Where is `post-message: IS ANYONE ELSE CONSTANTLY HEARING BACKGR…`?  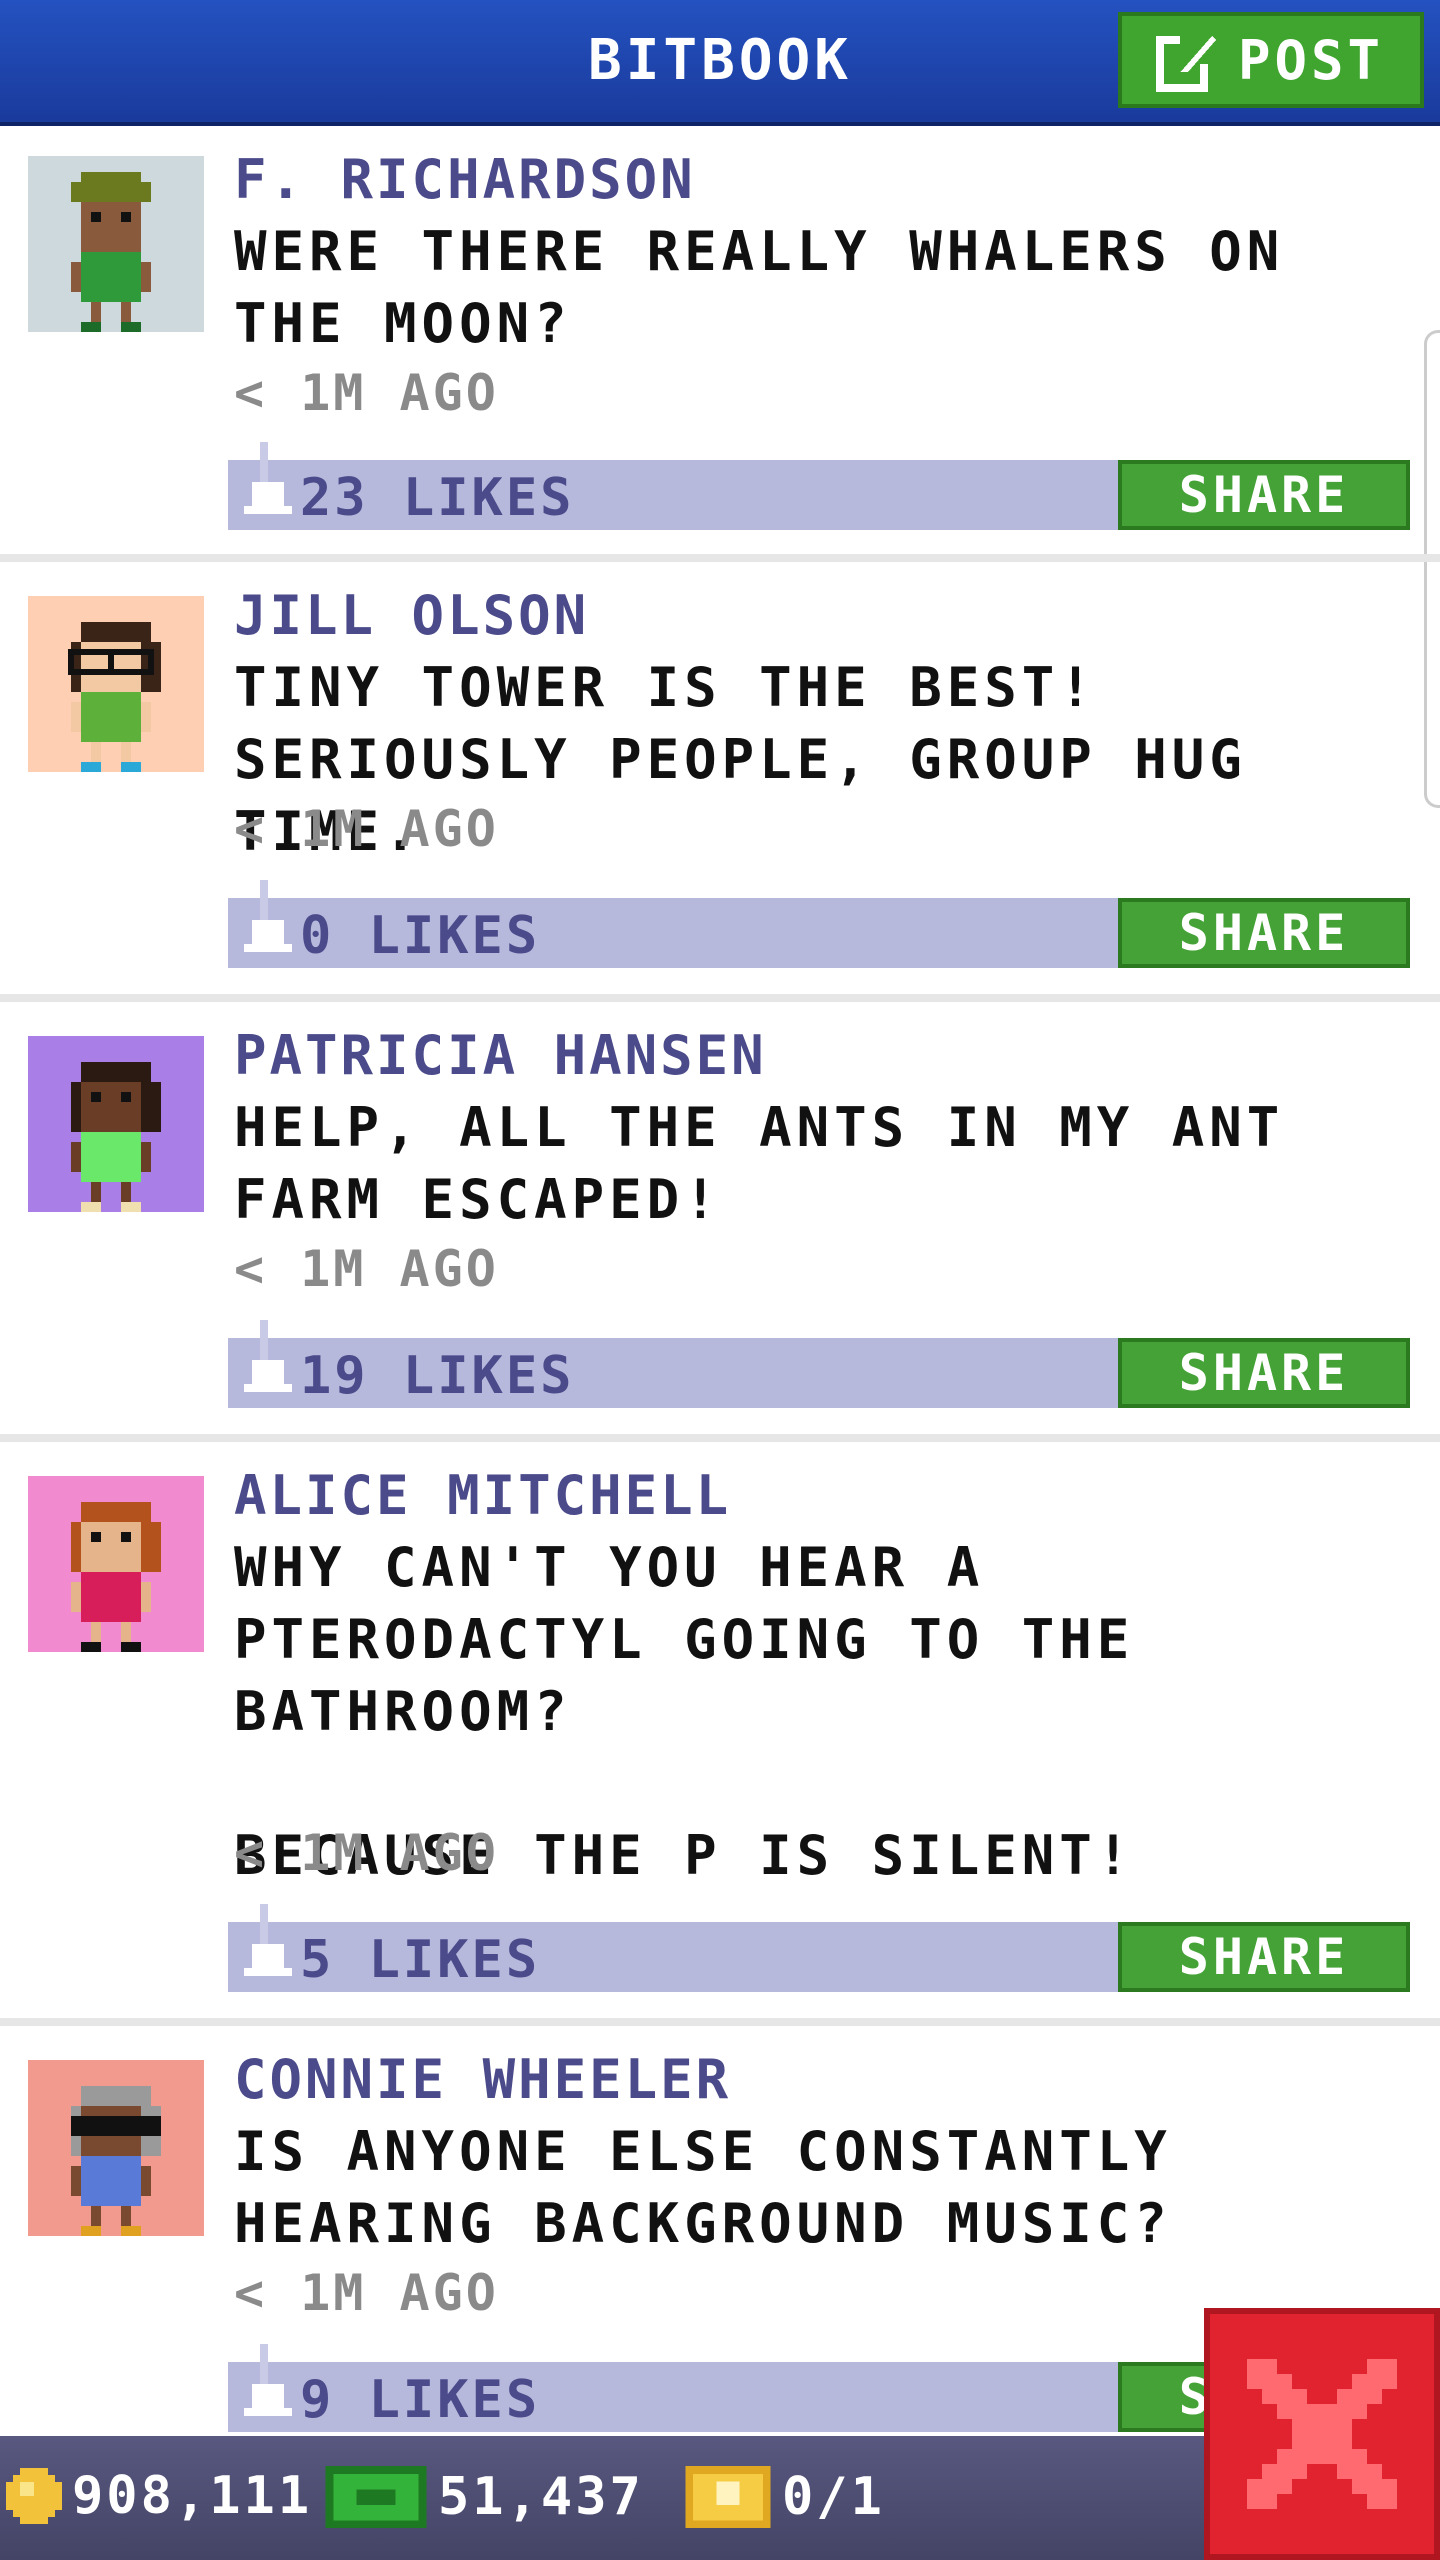
post-message: IS ANYONE ELSE CONSTANTLY HEARING BACKGR… is located at coordinates (703, 2187).